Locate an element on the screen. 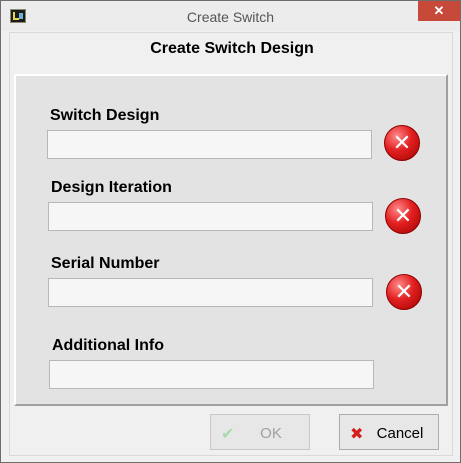  close-button: ✕ is located at coordinates (439, 11).